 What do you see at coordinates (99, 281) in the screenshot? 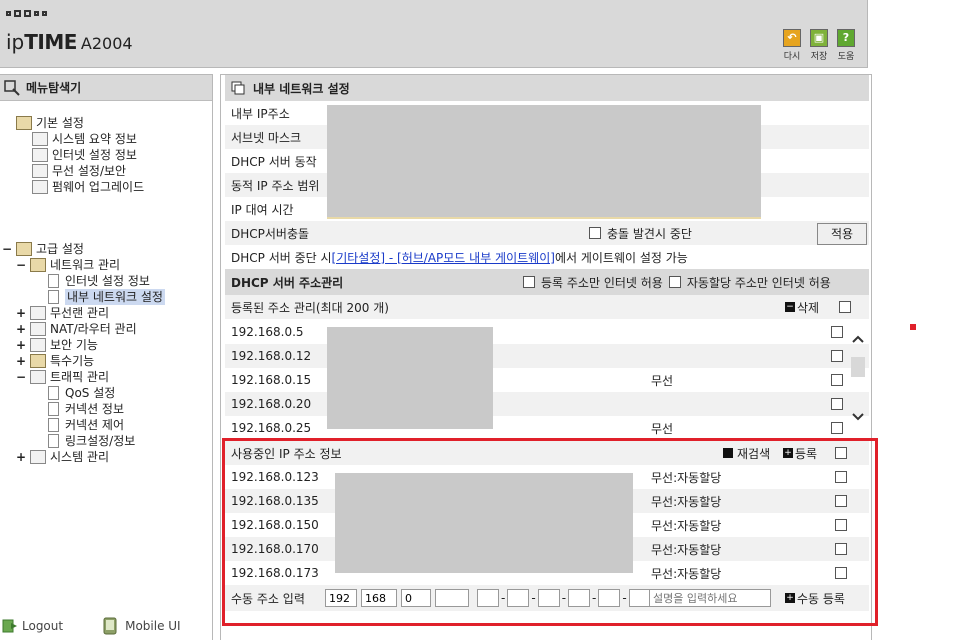
I see `tree-item-internet-settings: 인터넷 설정 정보` at bounding box center [99, 281].